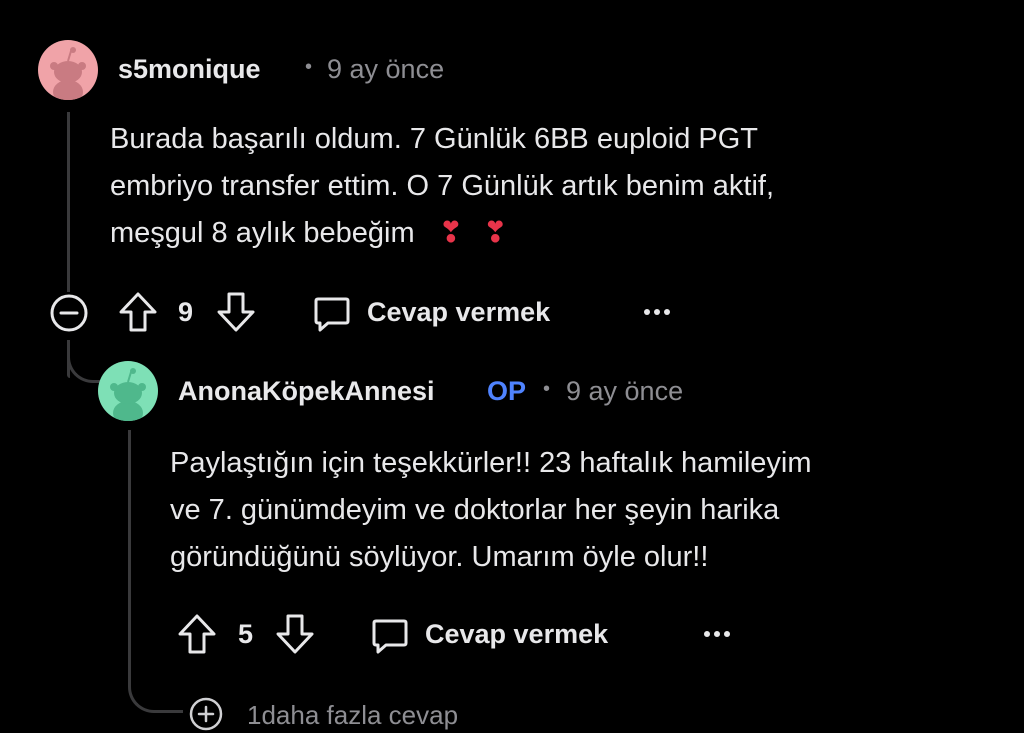  Describe the element at coordinates (476, 233) in the screenshot. I see `heart-emoji: ❣ ❣` at that location.